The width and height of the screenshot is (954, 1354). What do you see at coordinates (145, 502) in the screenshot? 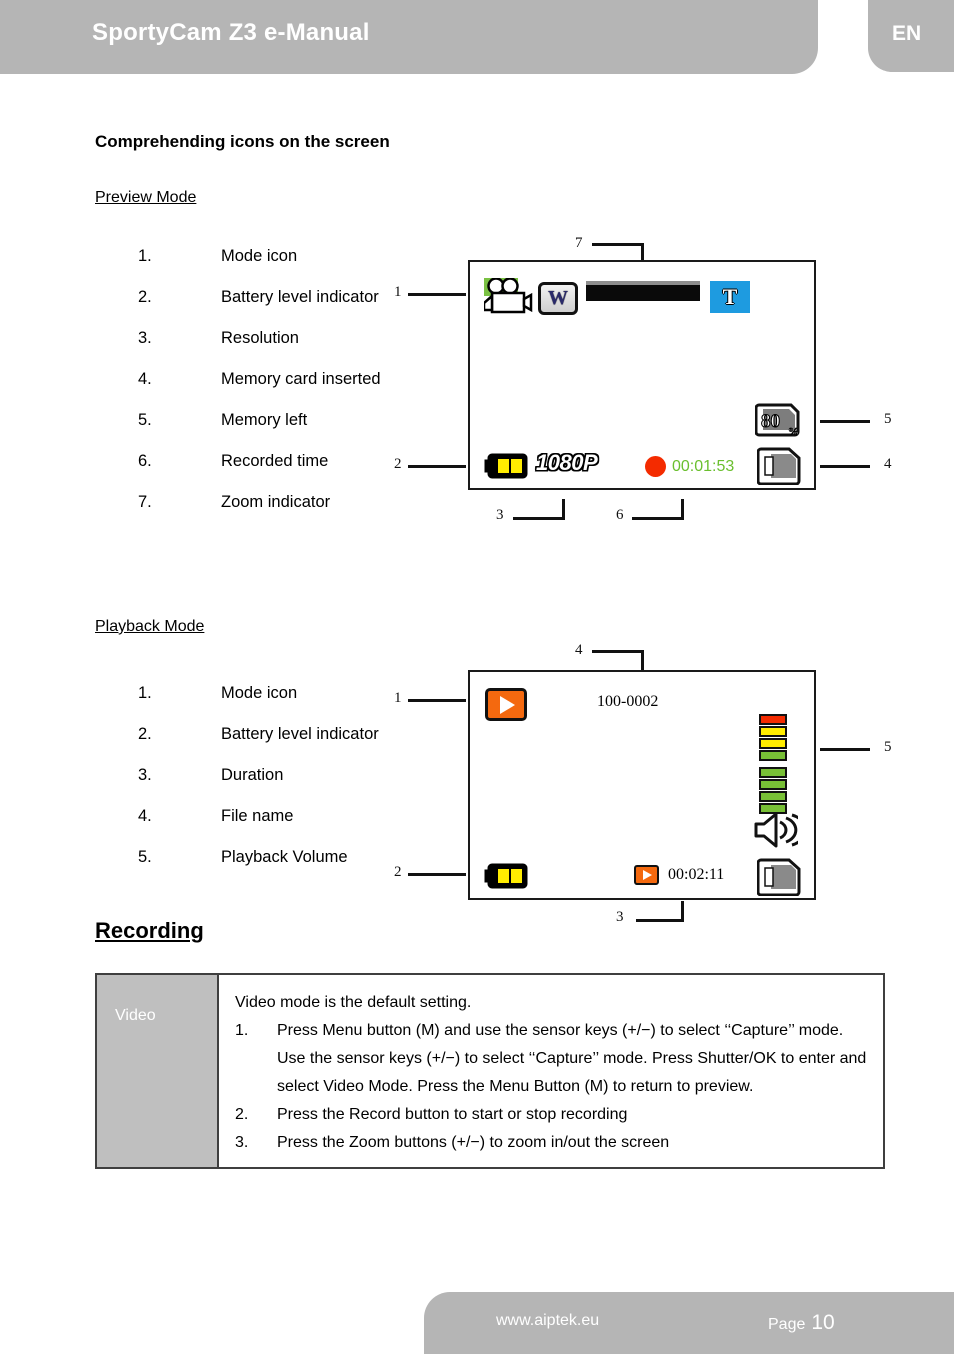
I see `list-item-number: 7.` at bounding box center [145, 502].